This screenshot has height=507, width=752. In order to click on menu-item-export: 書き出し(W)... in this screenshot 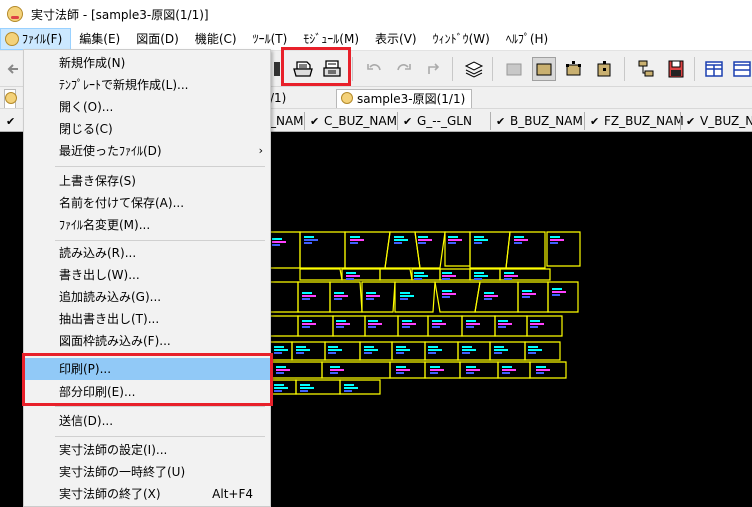, I will do `click(148, 275)`.